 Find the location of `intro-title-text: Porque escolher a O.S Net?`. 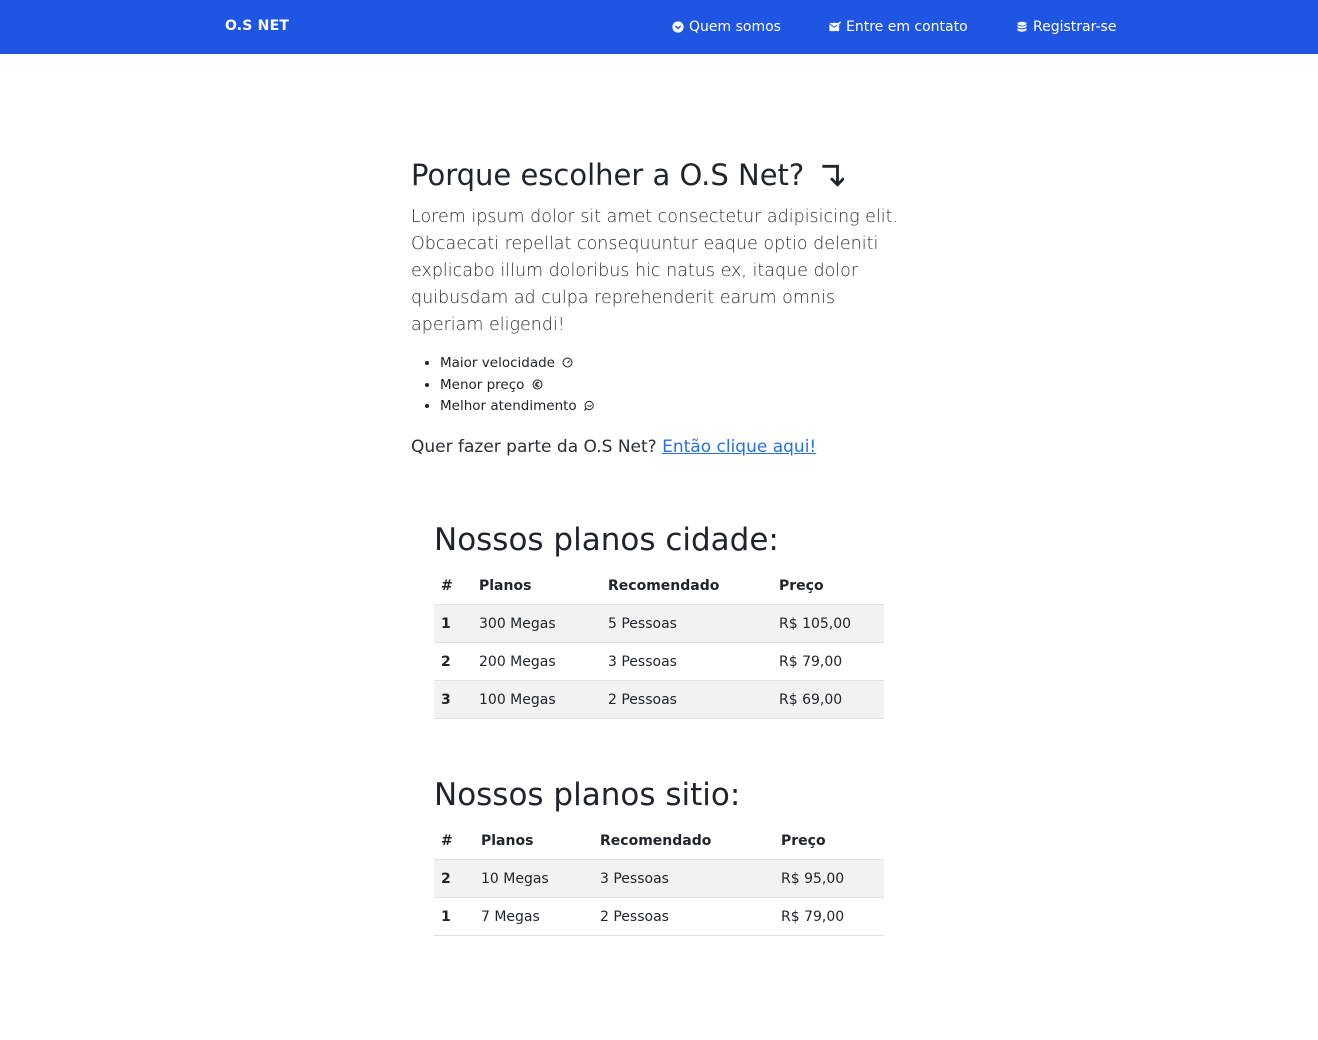

intro-title-text: Porque escolher a O.S Net? is located at coordinates (608, 175).